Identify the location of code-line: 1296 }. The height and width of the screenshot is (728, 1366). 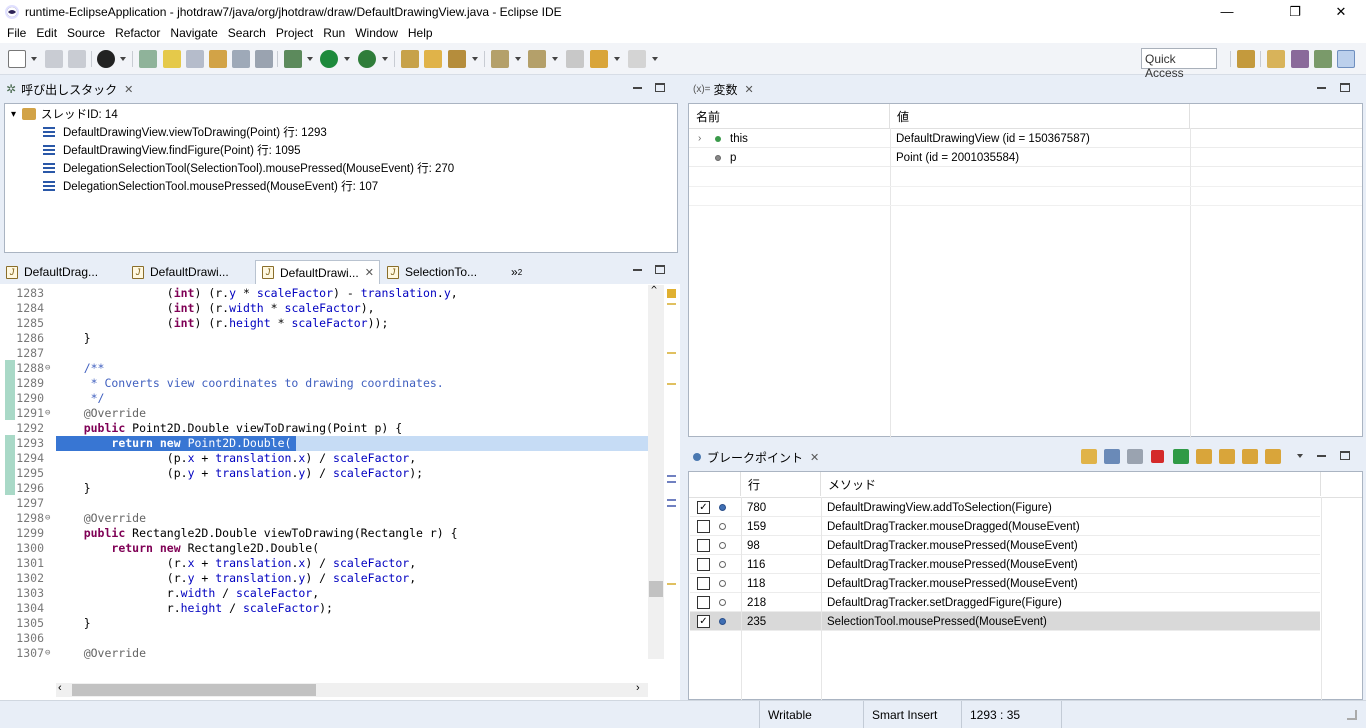
(332, 488).